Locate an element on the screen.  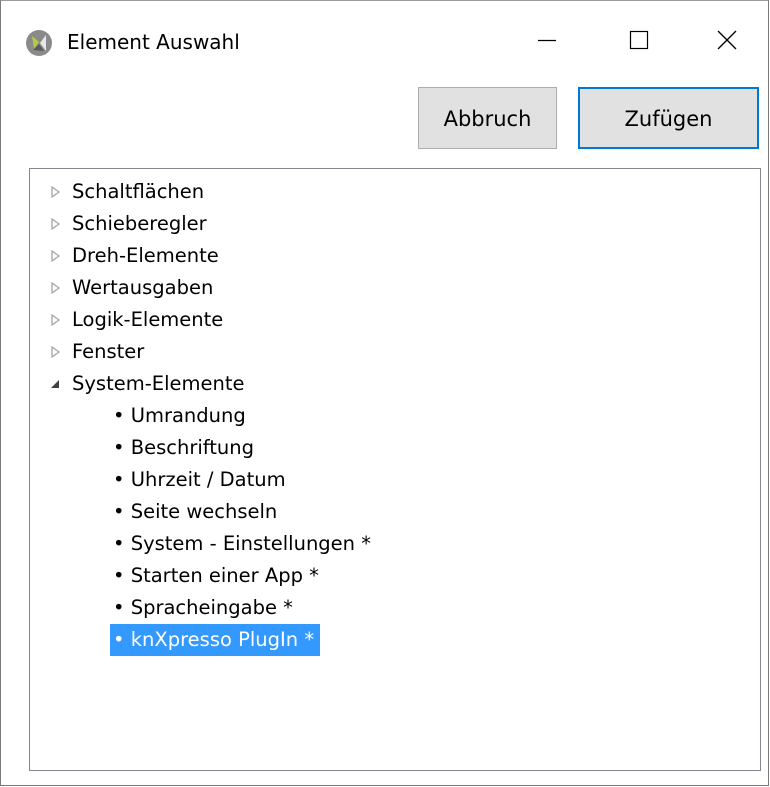
tree-node-label: Fenster is located at coordinates (108, 351).